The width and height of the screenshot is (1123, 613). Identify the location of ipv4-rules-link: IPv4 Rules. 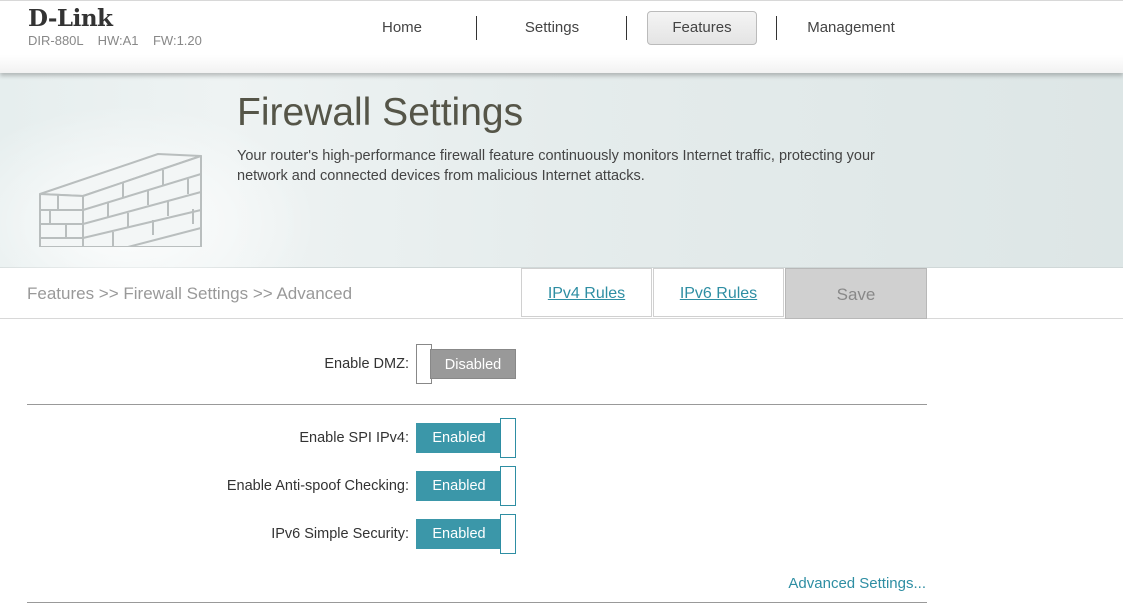
(586, 292).